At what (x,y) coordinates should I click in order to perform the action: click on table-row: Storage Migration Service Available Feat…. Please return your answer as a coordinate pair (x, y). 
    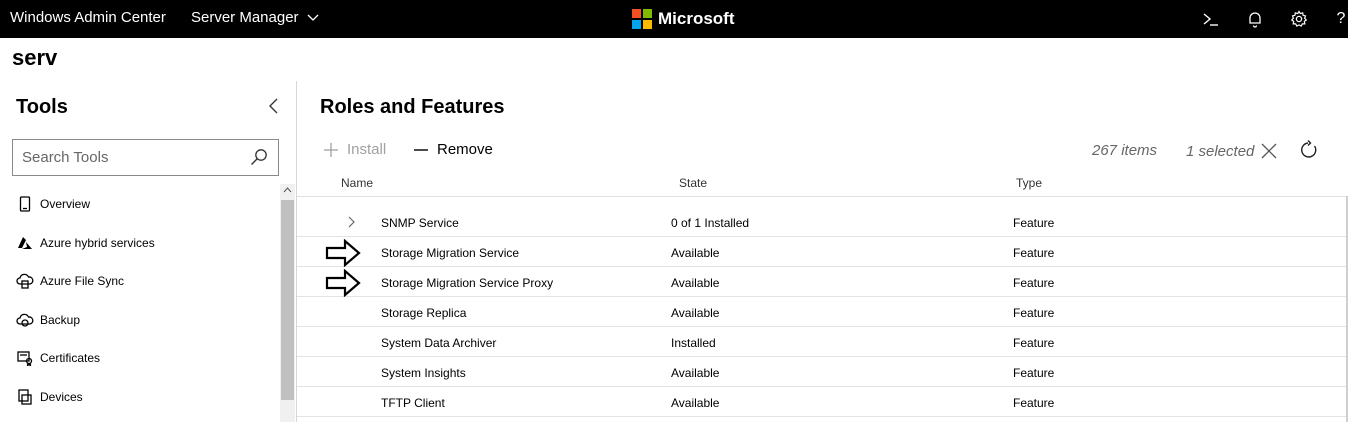
    Looking at the image, I should click on (821, 252).